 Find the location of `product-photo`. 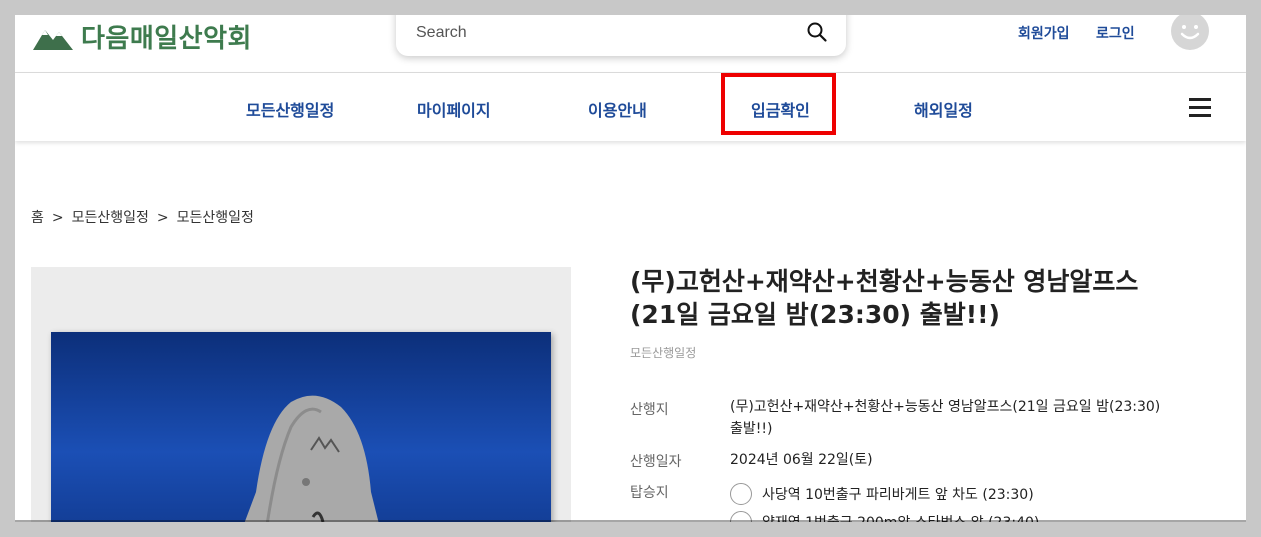

product-photo is located at coordinates (301, 427).